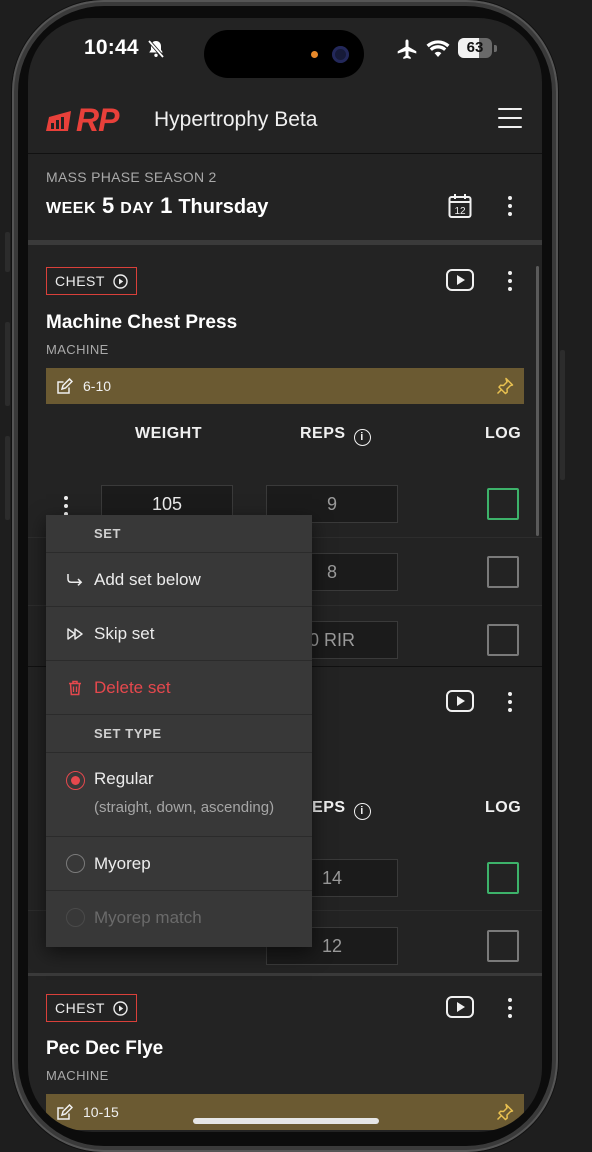 This screenshot has height=1152, width=592. What do you see at coordinates (142, 322) in the screenshot?
I see `exercise-name: Machine Chest Press` at bounding box center [142, 322].